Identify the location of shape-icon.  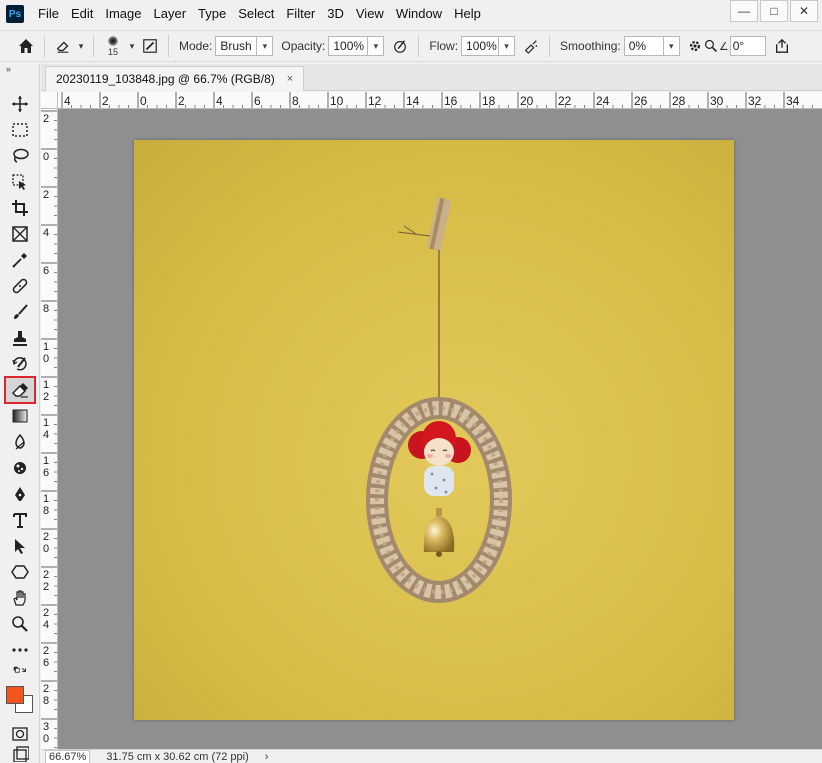
(20, 572).